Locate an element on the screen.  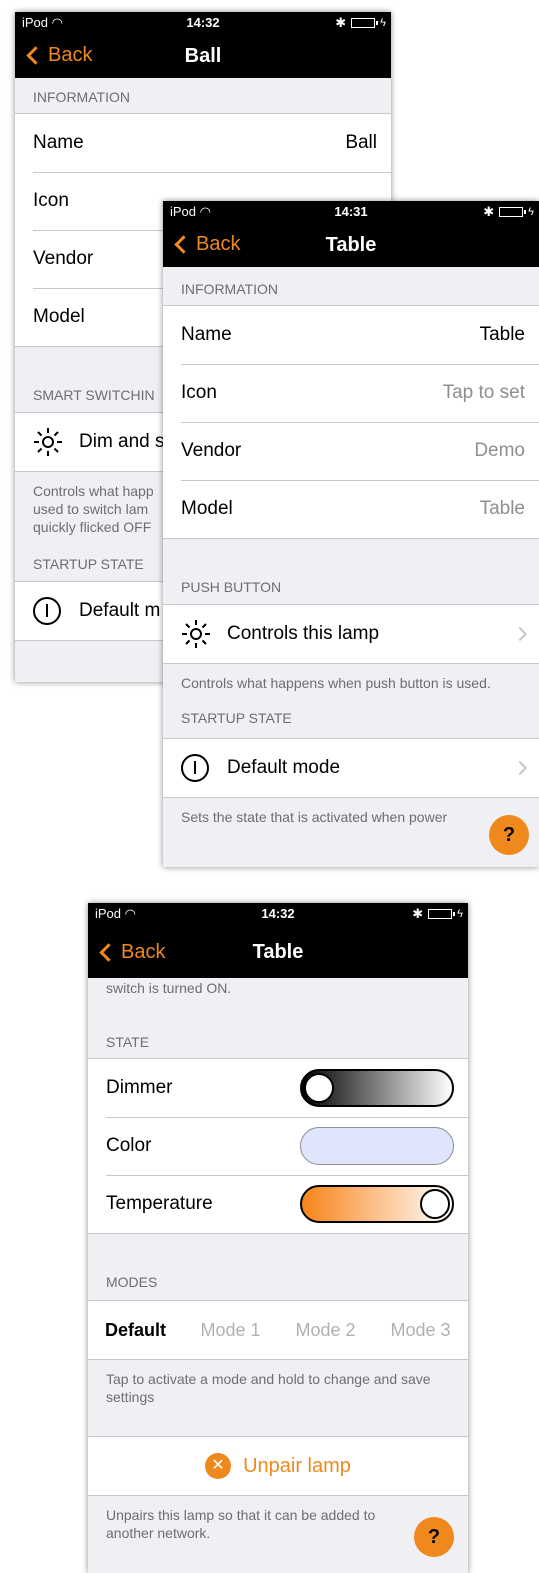
temperature-slider-knob is located at coordinates (435, 1204).